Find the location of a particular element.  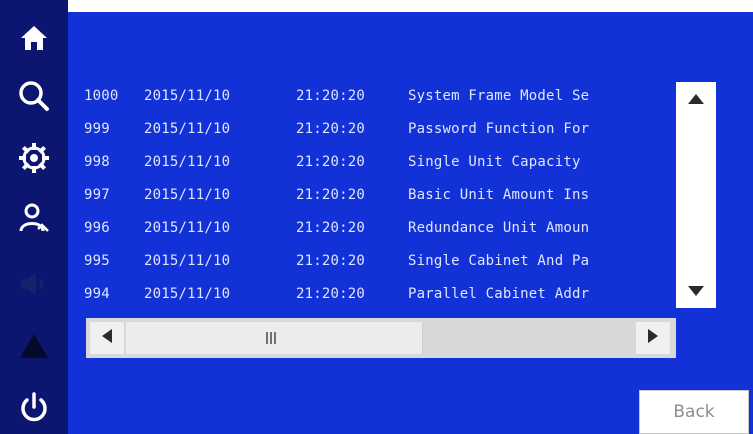

gear-icon is located at coordinates (34, 158).